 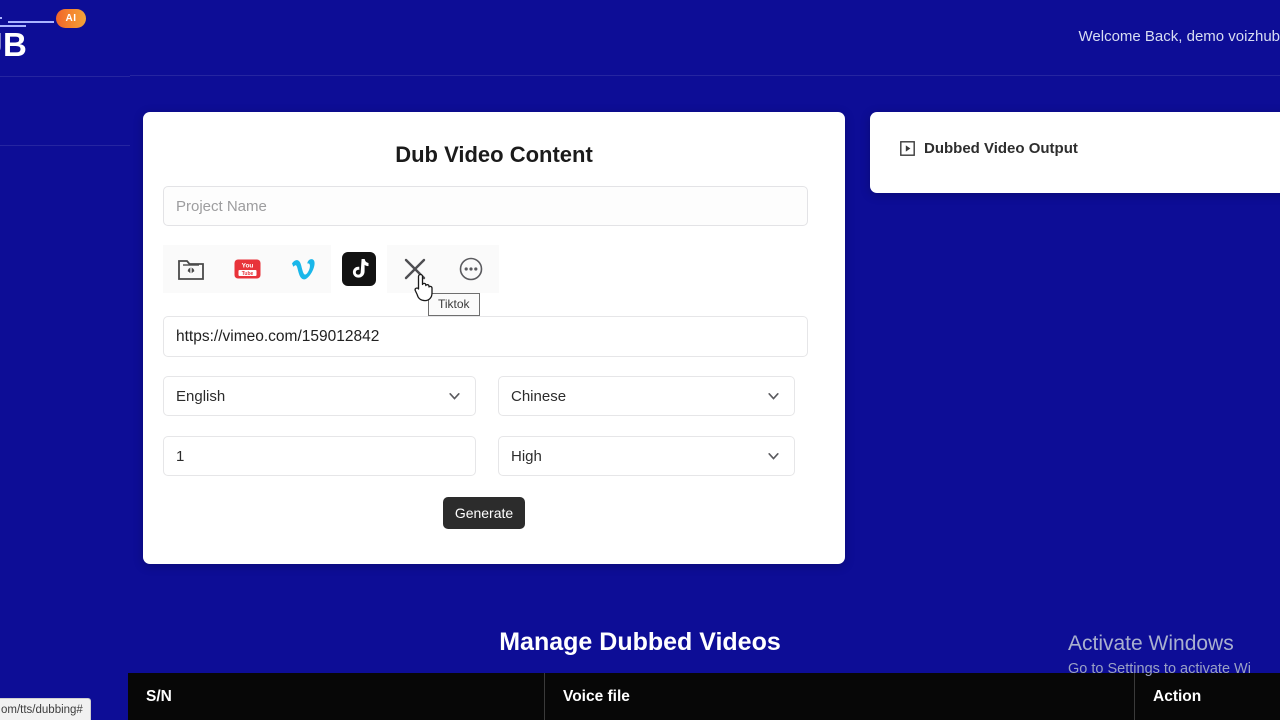 I want to click on sidebar-item-dubbing: ubbing, so click(x=65, y=298).